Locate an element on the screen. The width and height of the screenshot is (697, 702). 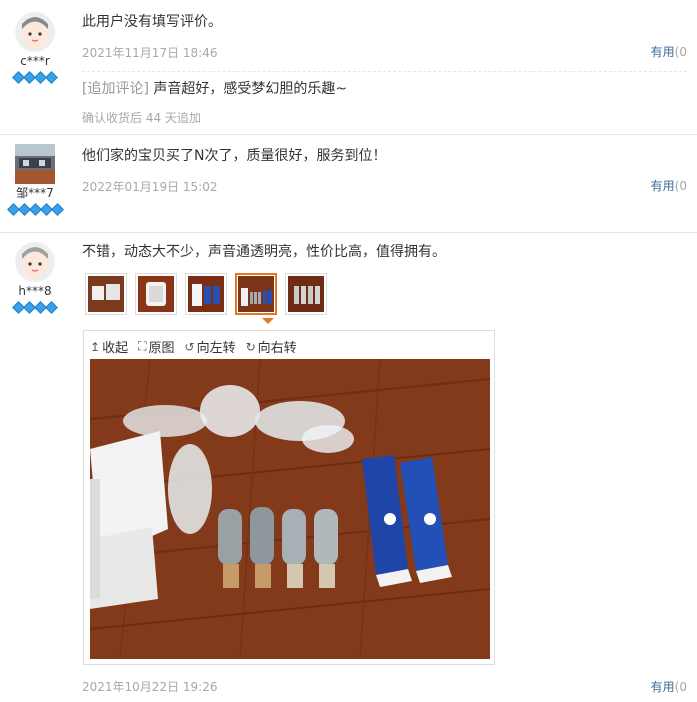
rotate-right-icon: ↻ is located at coordinates (250, 346).